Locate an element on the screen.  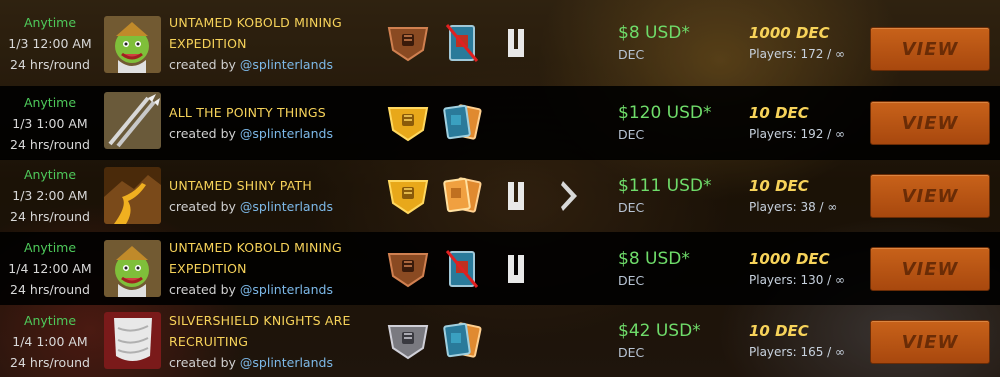
entry-info: 10 DEC Players: 38 / ∞ is located at coordinates (809, 195).